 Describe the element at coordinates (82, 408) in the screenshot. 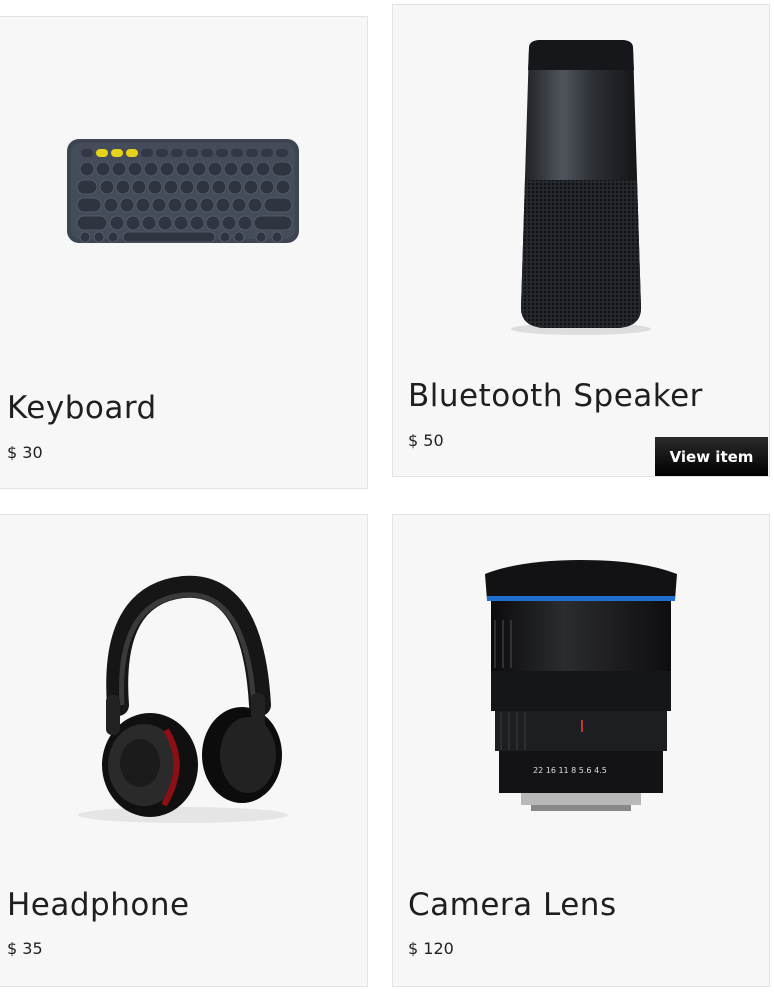

I see `product-title: Keyboard` at that location.